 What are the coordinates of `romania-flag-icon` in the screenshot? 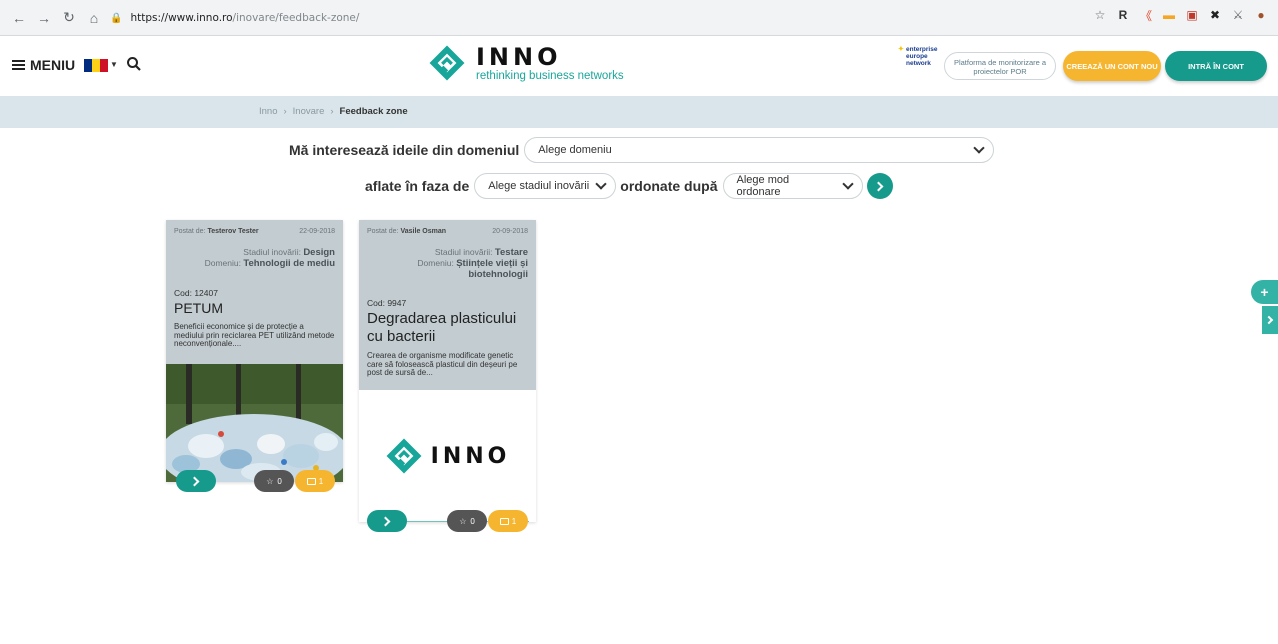 It's located at (96, 65).